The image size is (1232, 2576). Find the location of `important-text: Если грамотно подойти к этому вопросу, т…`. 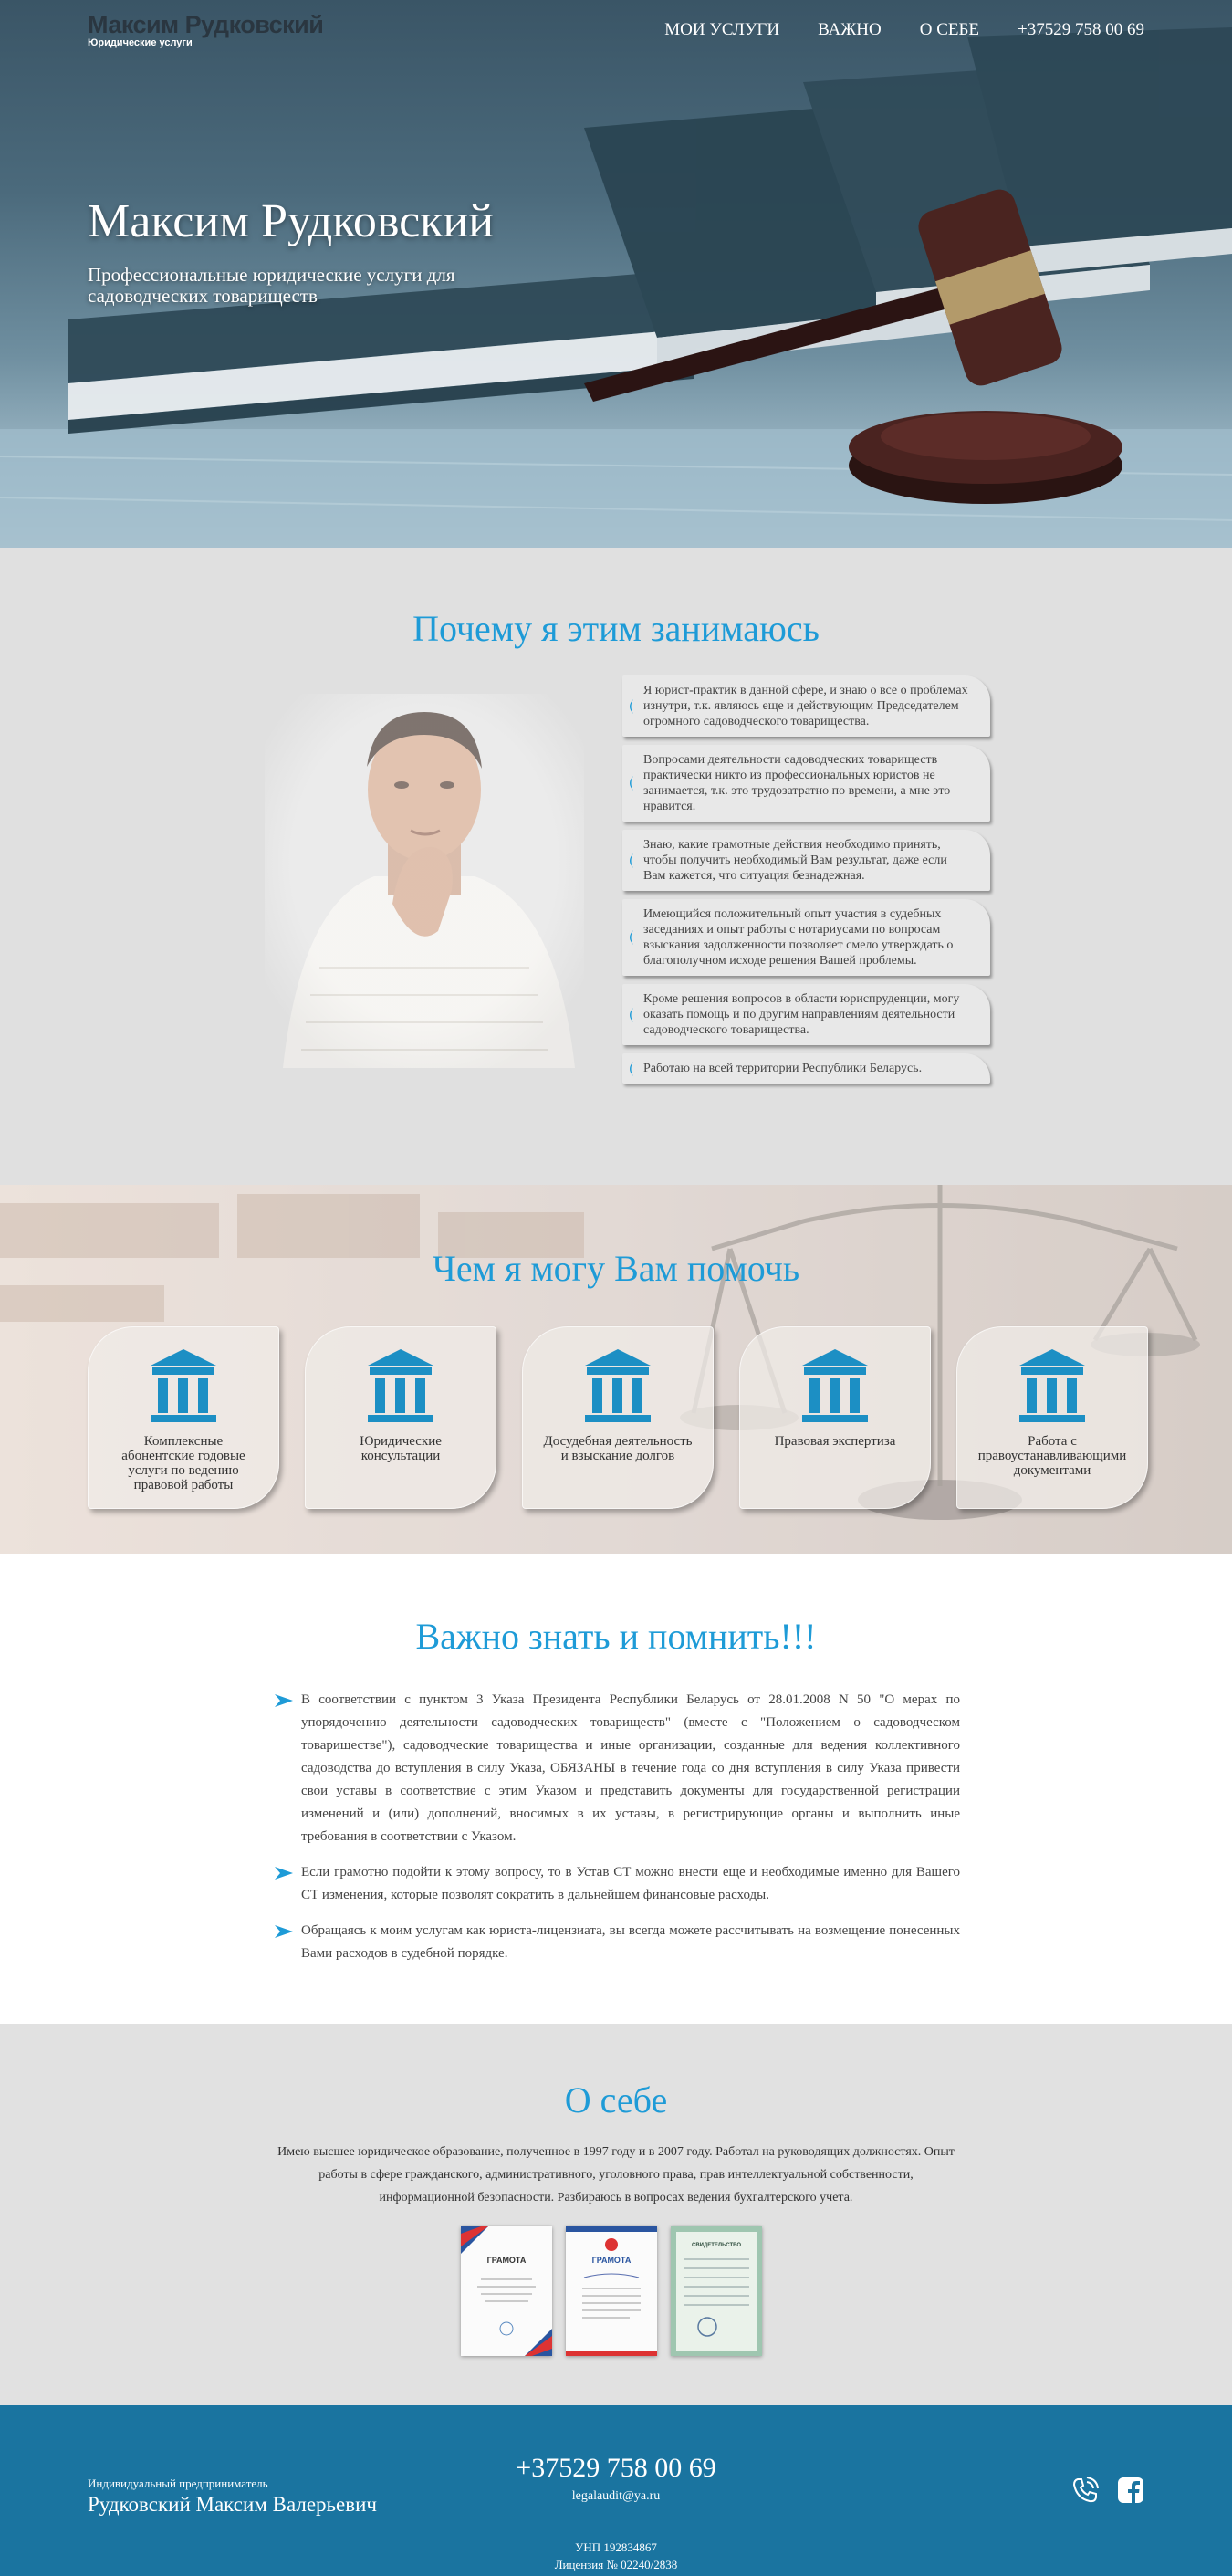

important-text: Если грамотно подойти к этому вопросу, т… is located at coordinates (630, 1883).